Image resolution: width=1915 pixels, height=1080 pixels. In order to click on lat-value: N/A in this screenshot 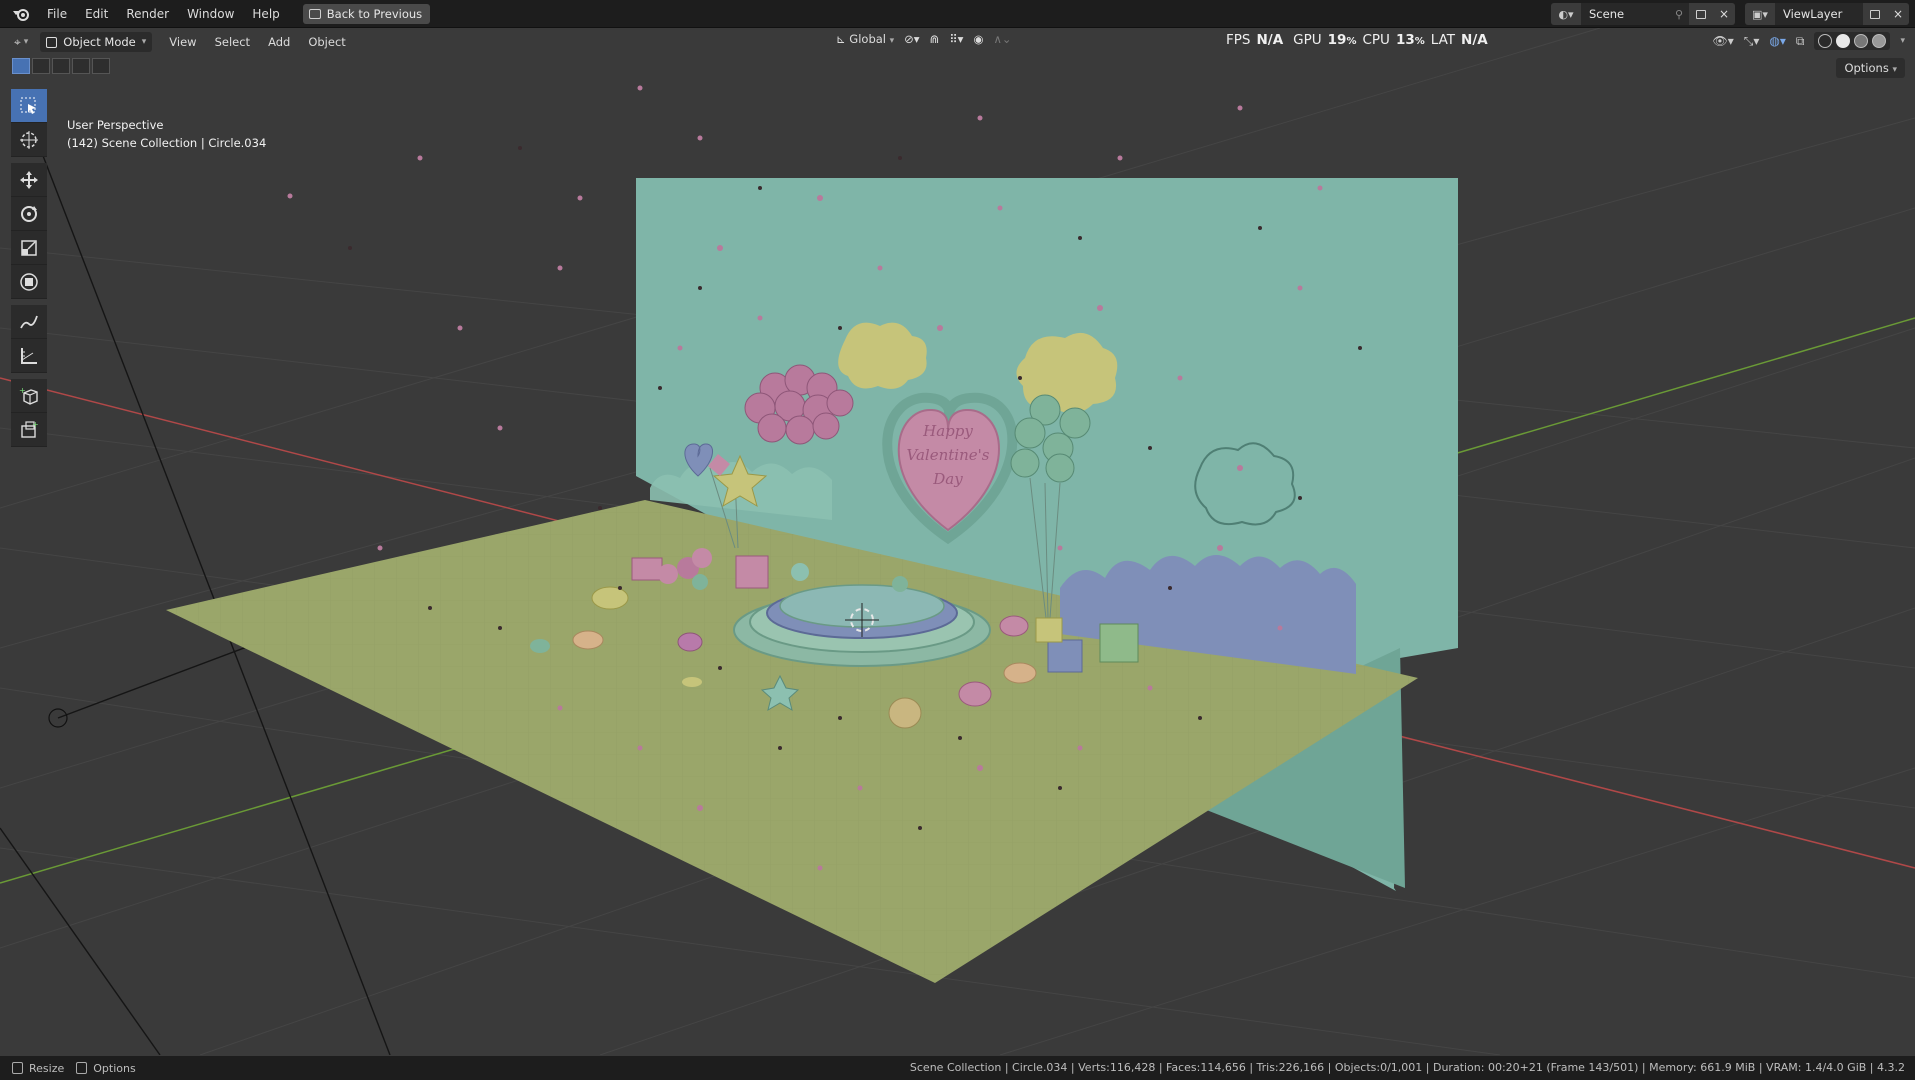, I will do `click(1474, 40)`.